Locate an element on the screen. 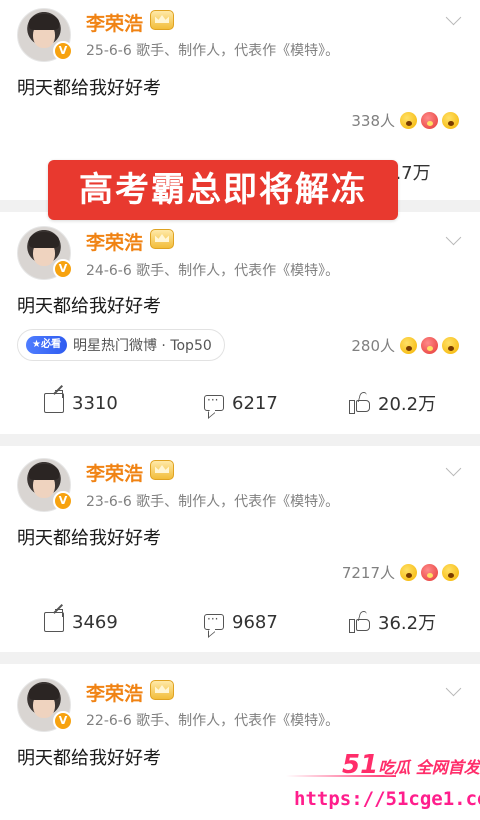 This screenshot has width=480, height=820. watermark-brand: 51吃瓜 全网首发 is located at coordinates (411, 765).